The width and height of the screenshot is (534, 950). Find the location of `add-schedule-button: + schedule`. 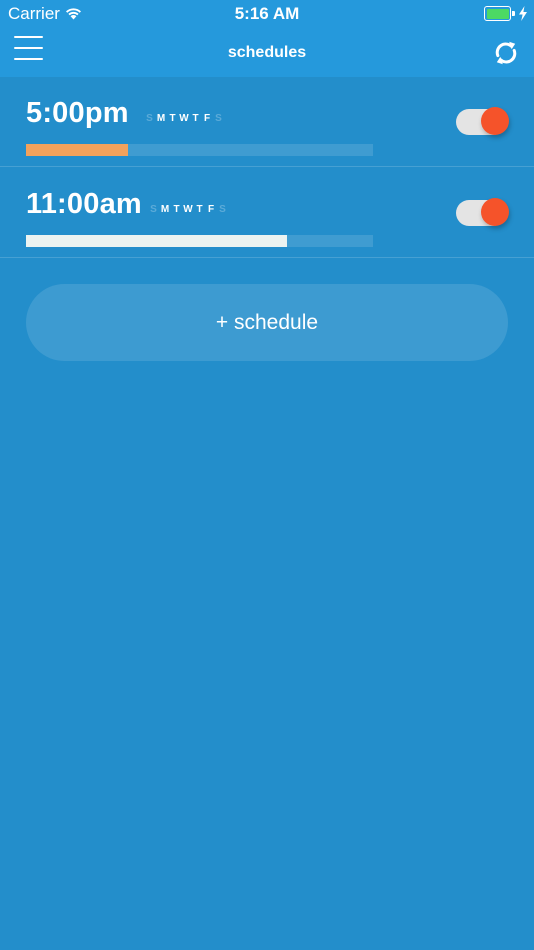

add-schedule-button: + schedule is located at coordinates (267, 322).